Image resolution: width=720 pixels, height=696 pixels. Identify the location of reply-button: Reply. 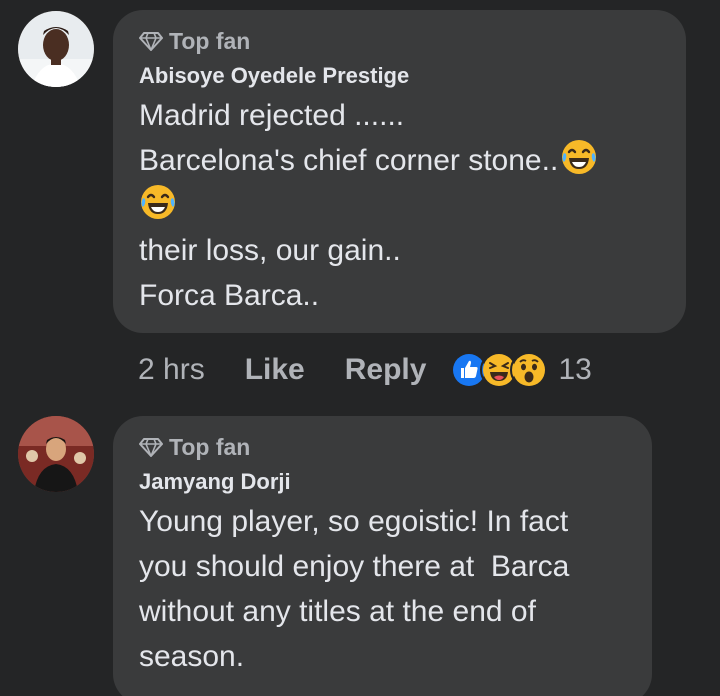
(386, 370).